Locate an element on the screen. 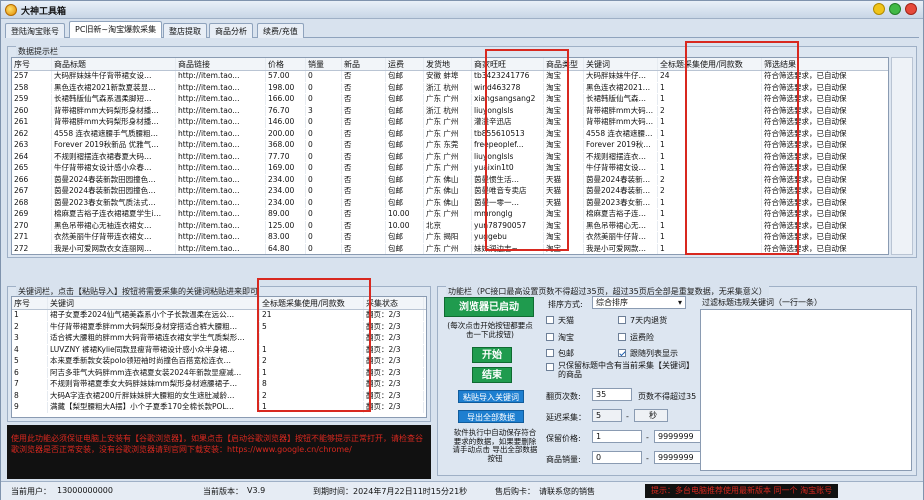 This screenshot has height=500, width=924. tab-product-analysis: 商品分析 is located at coordinates (231, 30).